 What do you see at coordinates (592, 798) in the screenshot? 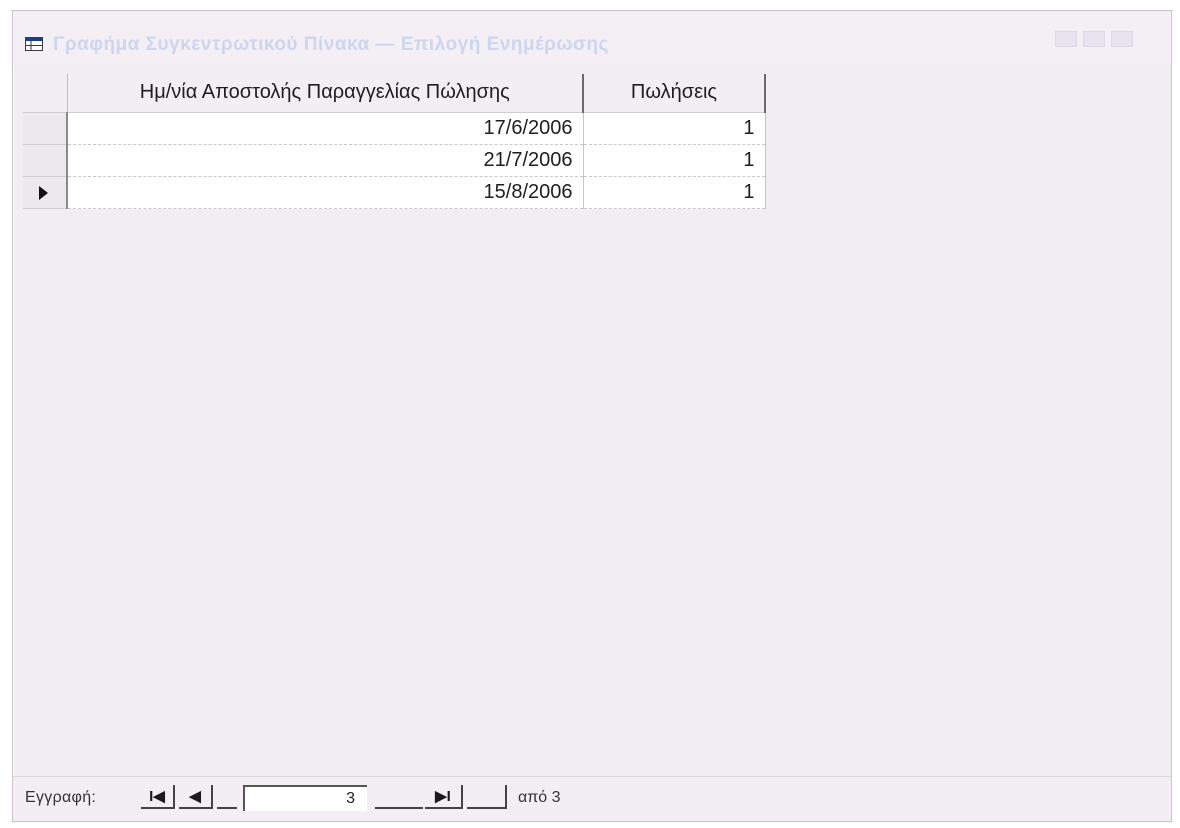
I see `record-navigation-bar: Εγγραφή: I◀ ◀ 3 ▶I από 3` at bounding box center [592, 798].